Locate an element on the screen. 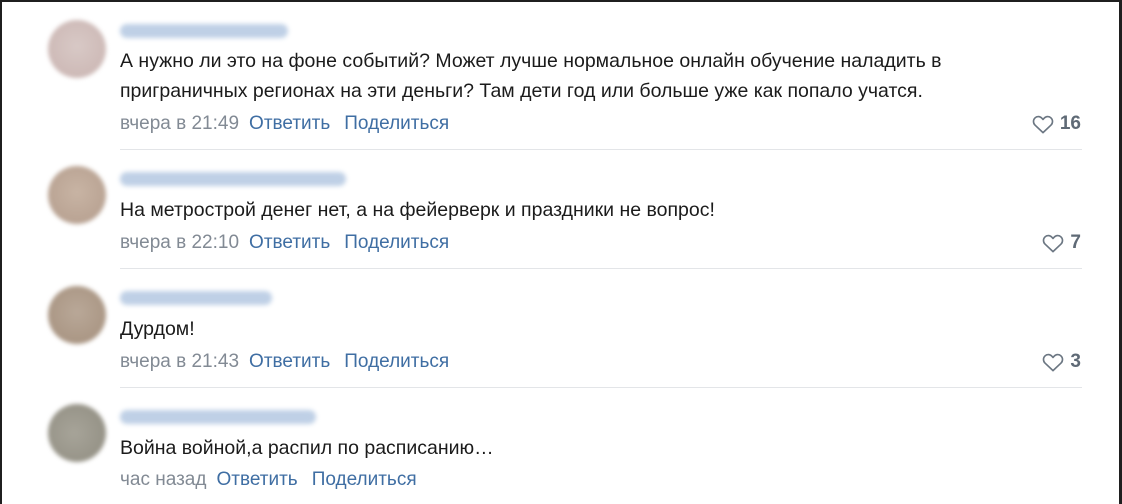 Image resolution: width=1122 pixels, height=504 pixels. comment-meta: вчера в 22:10 Ответить Поделиться is located at coordinates (291, 243).